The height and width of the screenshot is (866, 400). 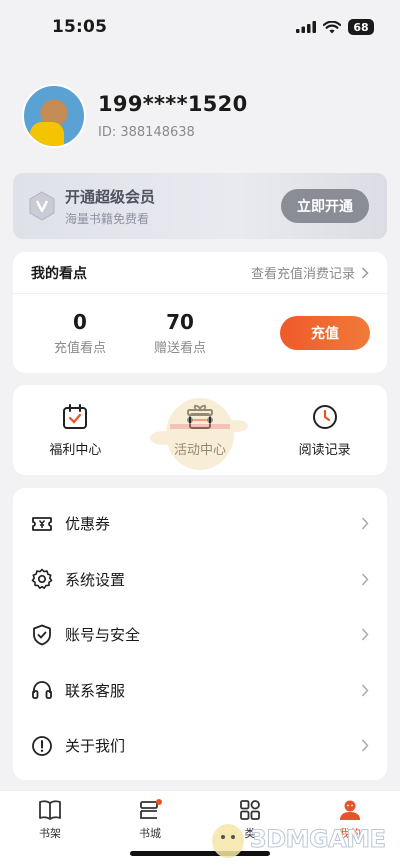 I want to click on profile-header: 199****1520 ID: 388148638, so click(x=135, y=116).